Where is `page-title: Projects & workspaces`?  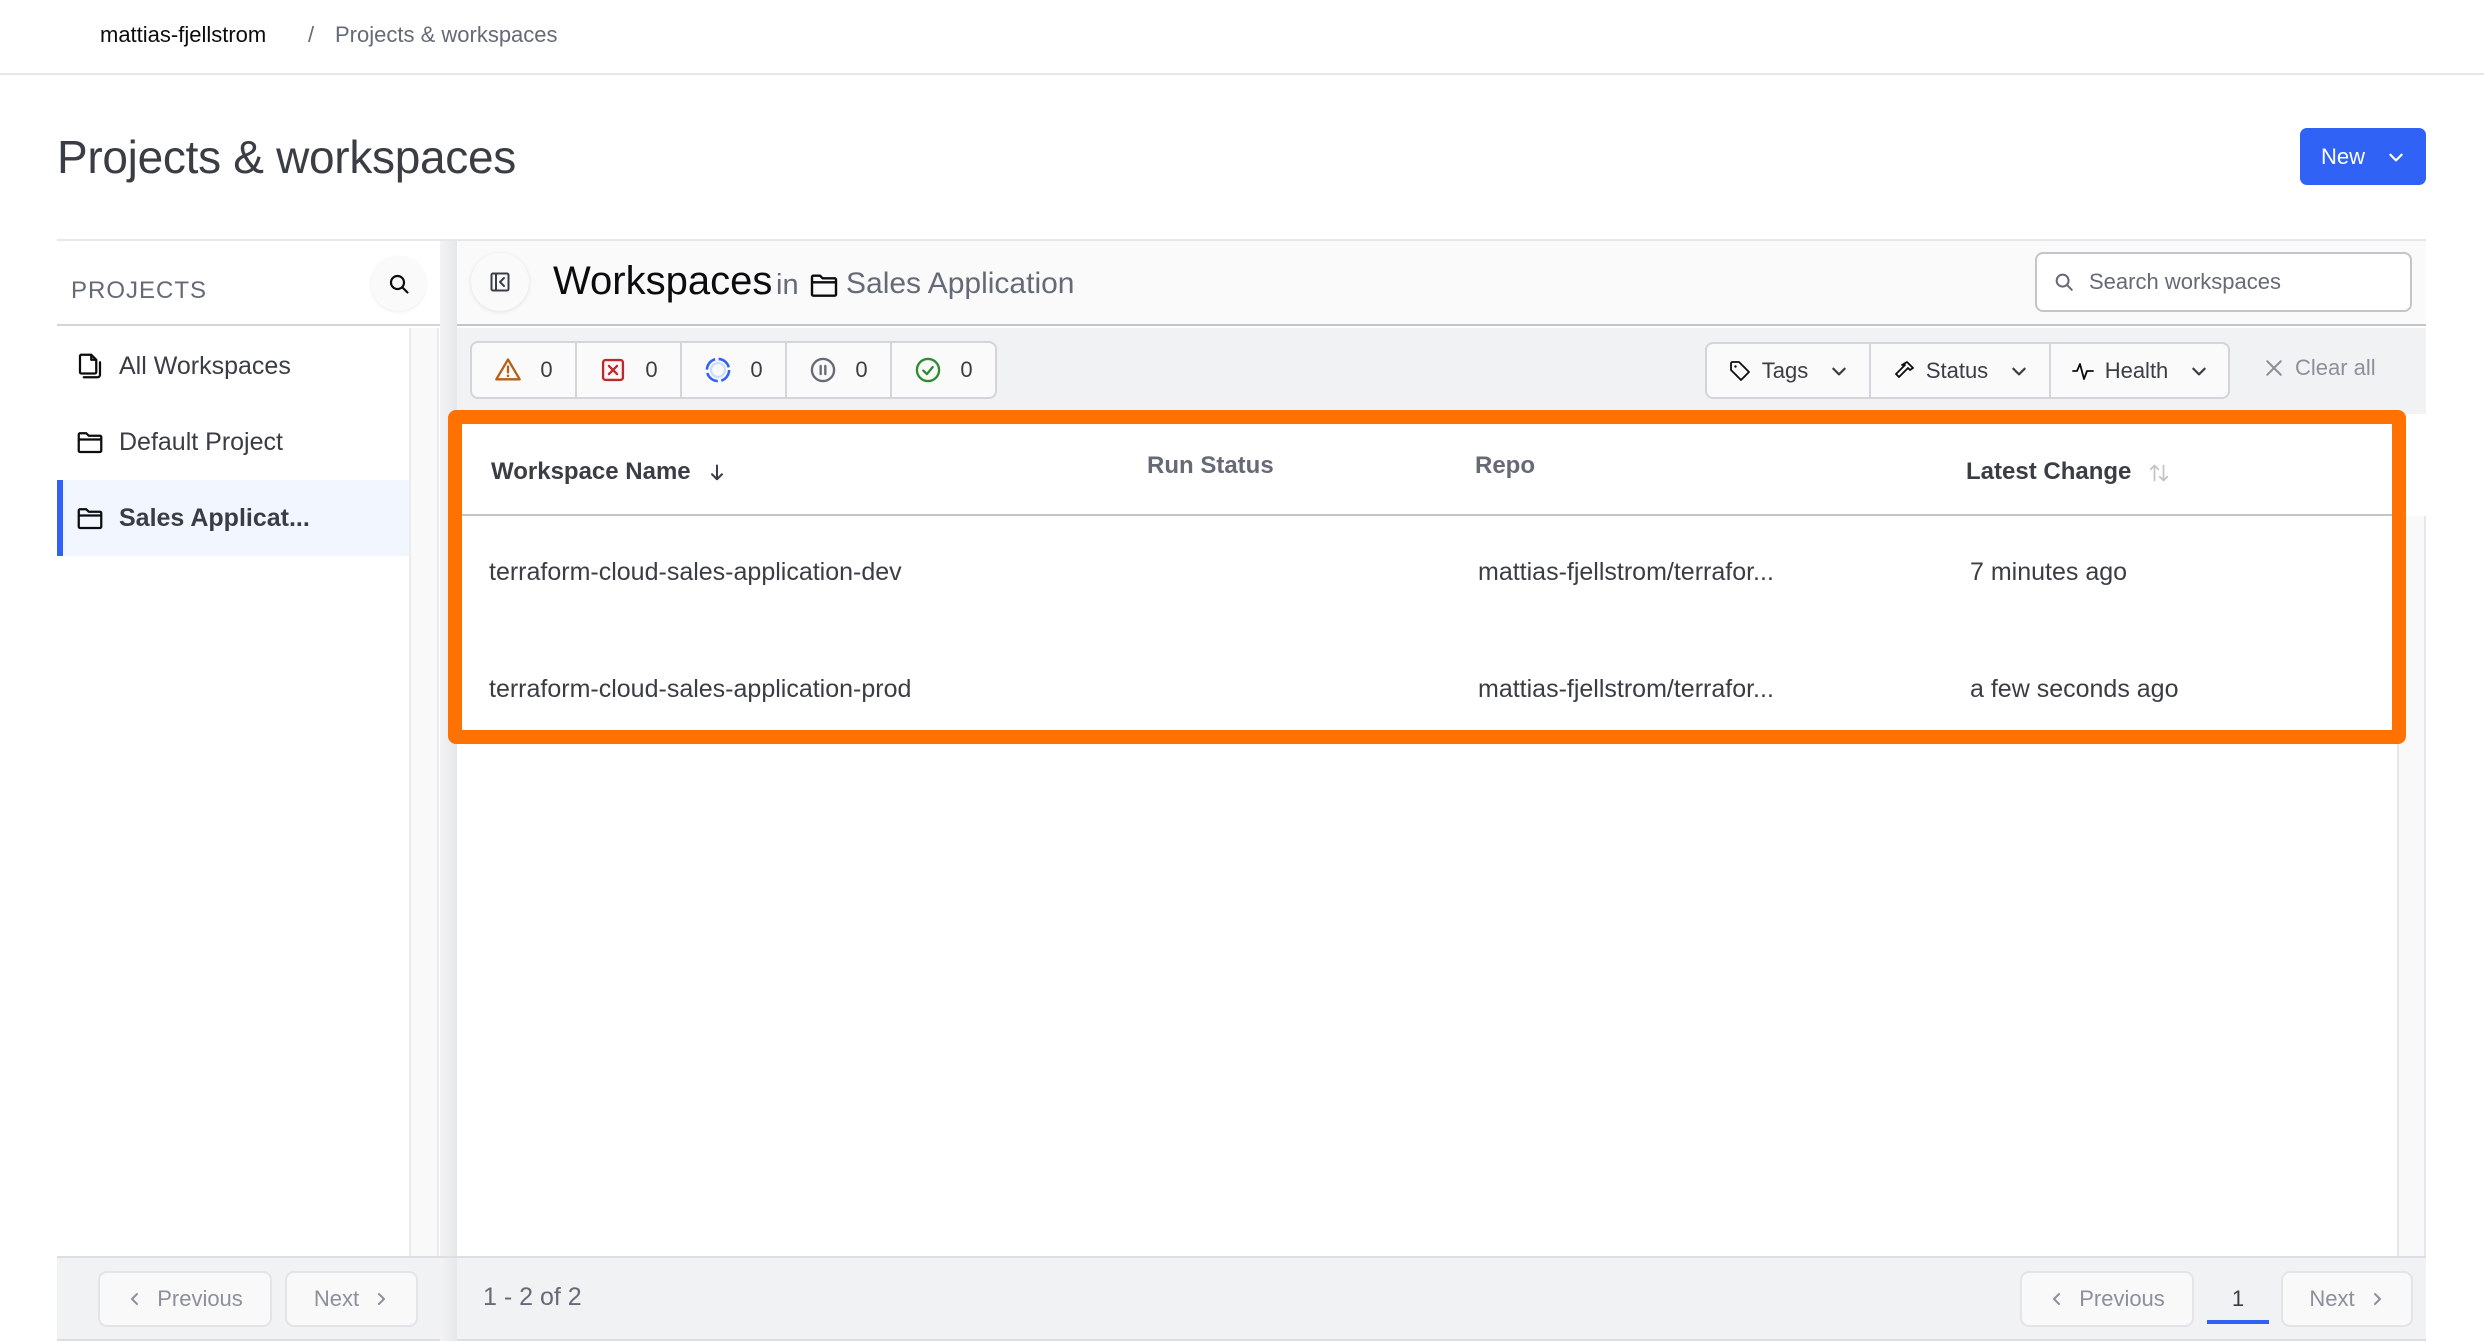
page-title: Projects & workspaces is located at coordinates (286, 157).